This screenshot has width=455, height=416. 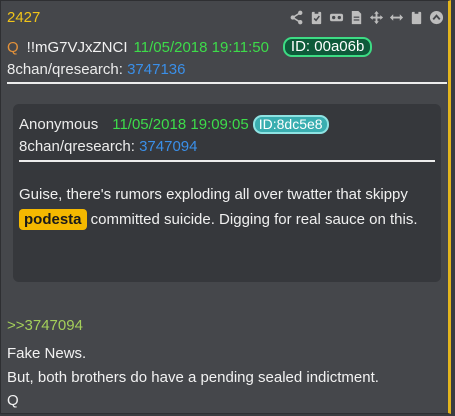 I want to click on quoted-board-label: 8chan/qresearch:, so click(x=77, y=146).